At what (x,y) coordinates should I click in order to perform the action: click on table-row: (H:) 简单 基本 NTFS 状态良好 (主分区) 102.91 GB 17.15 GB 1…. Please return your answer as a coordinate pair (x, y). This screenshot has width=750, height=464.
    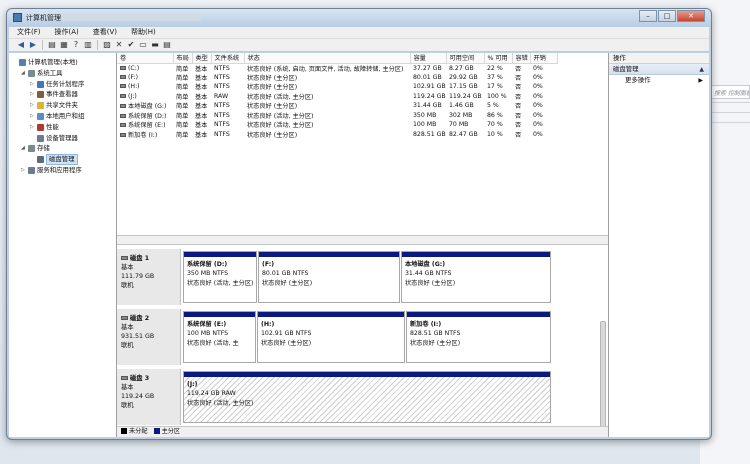
    Looking at the image, I should click on (337, 87).